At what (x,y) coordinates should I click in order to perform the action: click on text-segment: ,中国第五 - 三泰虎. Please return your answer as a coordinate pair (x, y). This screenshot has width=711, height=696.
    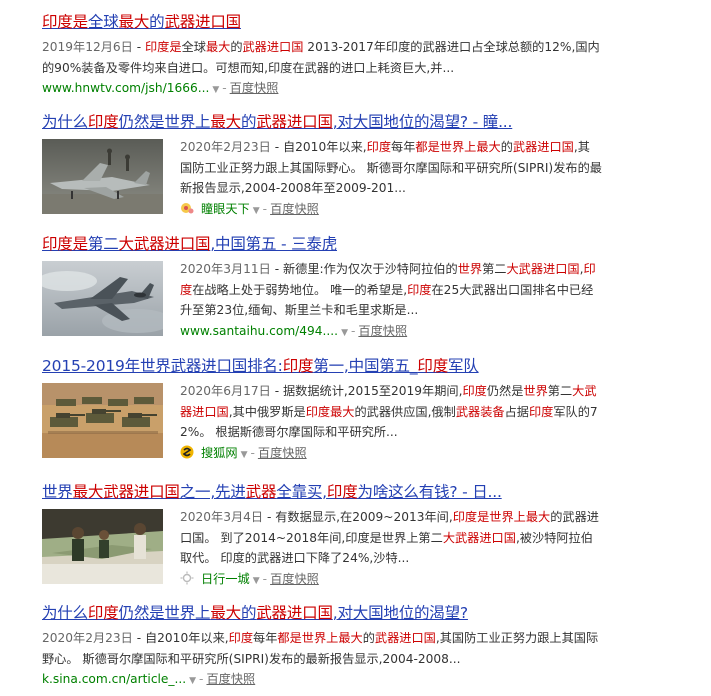
    Looking at the image, I should click on (274, 244).